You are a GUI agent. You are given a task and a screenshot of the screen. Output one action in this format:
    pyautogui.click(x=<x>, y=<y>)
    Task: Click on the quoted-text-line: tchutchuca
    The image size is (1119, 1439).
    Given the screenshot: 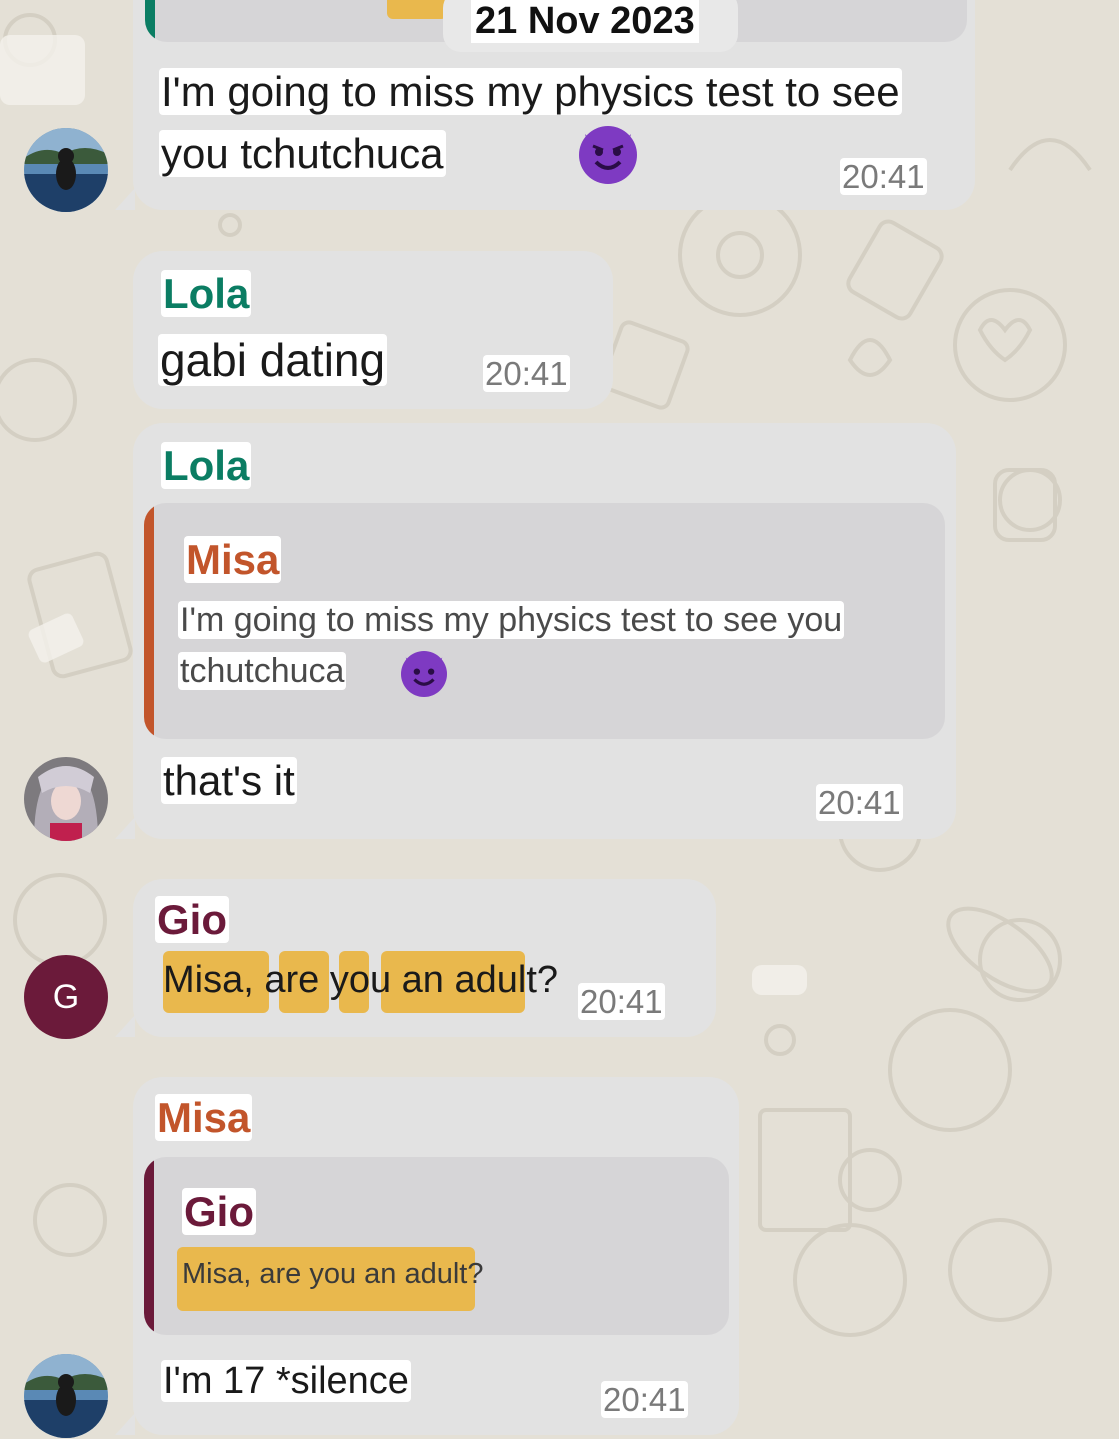 What is the action you would take?
    pyautogui.click(x=262, y=671)
    